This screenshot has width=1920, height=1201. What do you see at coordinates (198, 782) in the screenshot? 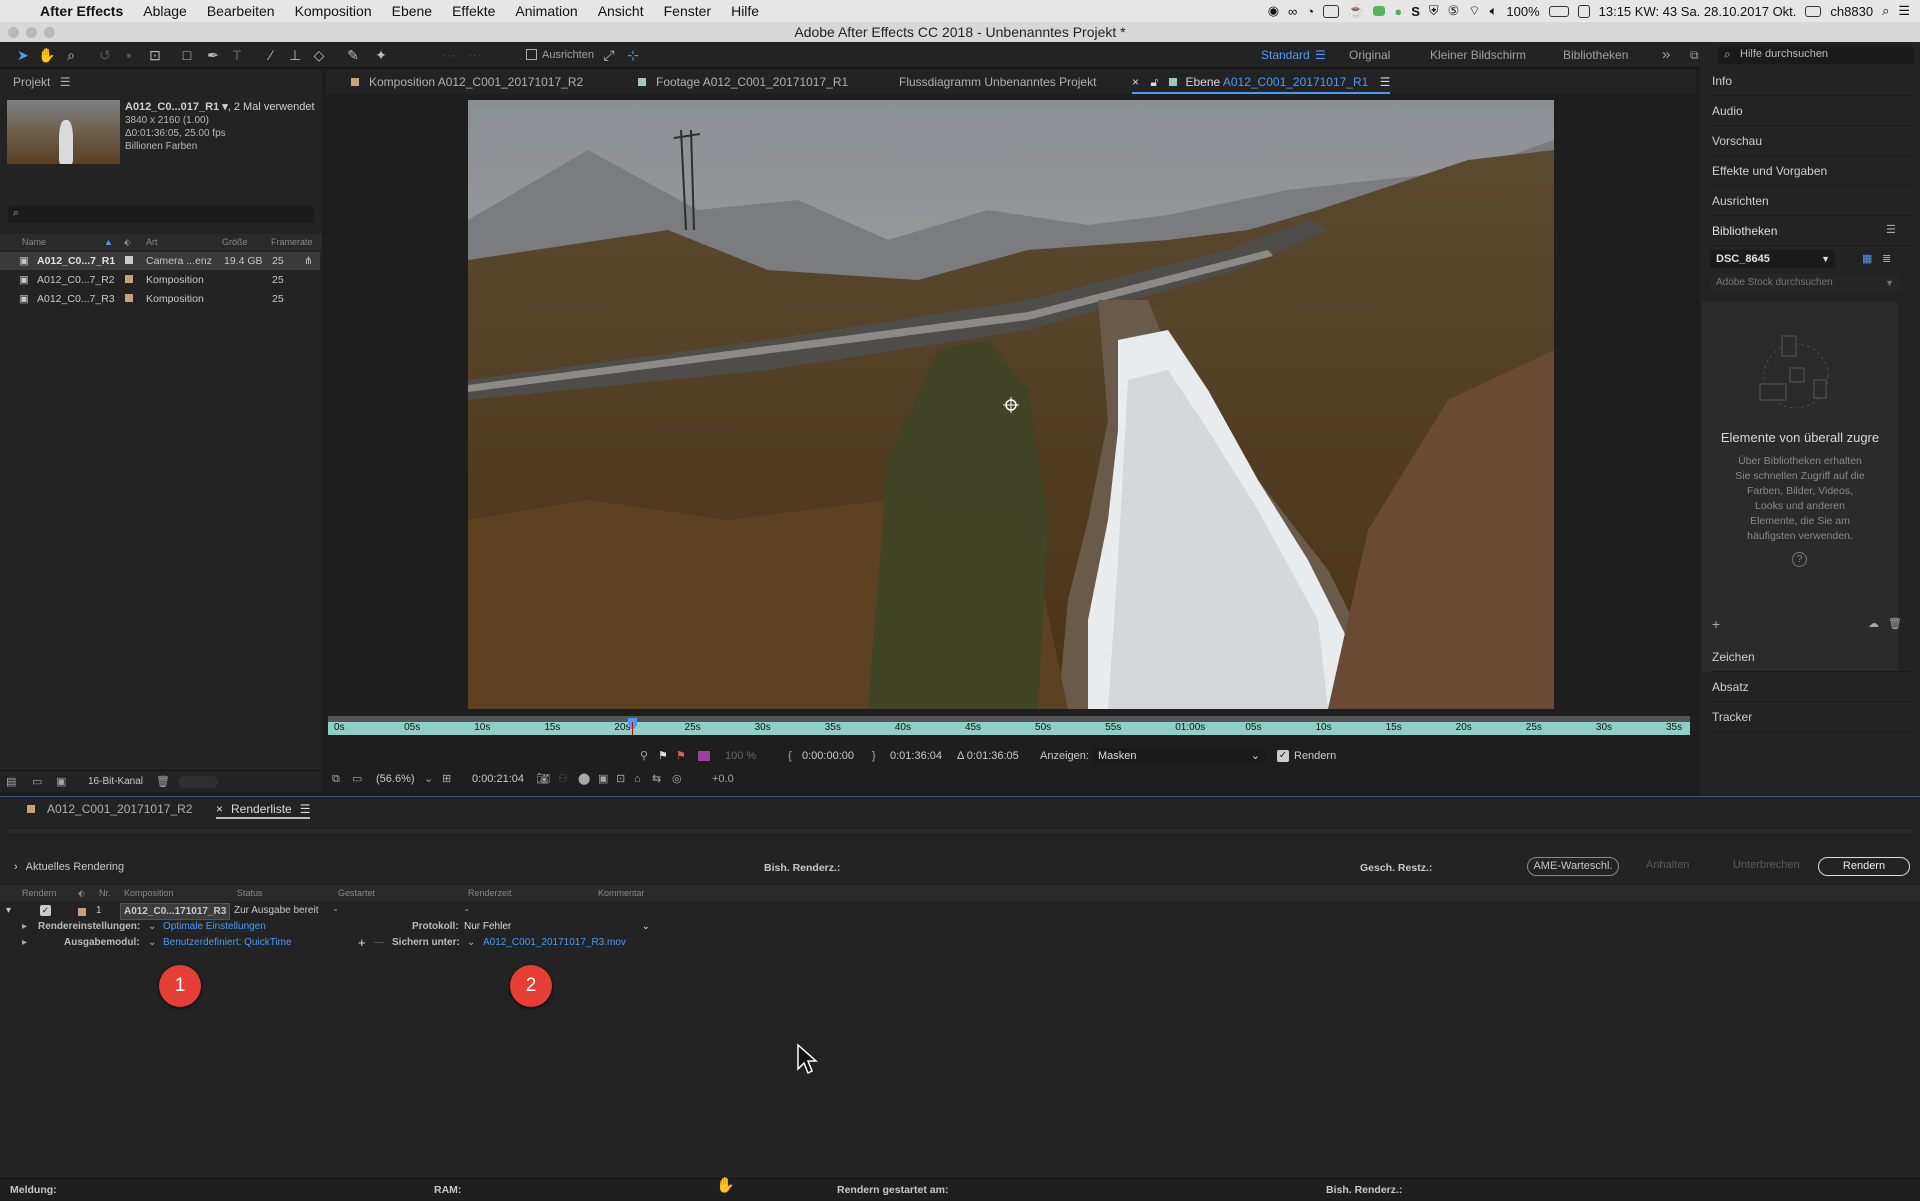
I see `thumbnail-slider` at bounding box center [198, 782].